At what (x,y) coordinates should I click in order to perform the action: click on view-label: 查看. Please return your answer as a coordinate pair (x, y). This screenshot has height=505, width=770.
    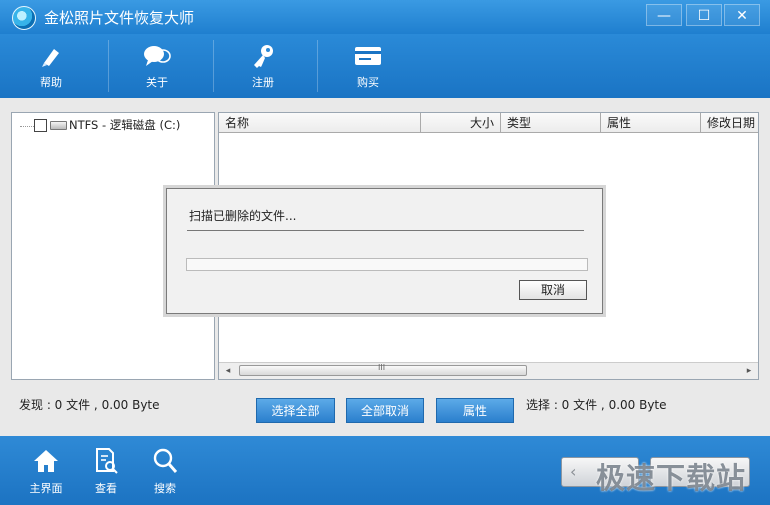
    Looking at the image, I should click on (106, 488).